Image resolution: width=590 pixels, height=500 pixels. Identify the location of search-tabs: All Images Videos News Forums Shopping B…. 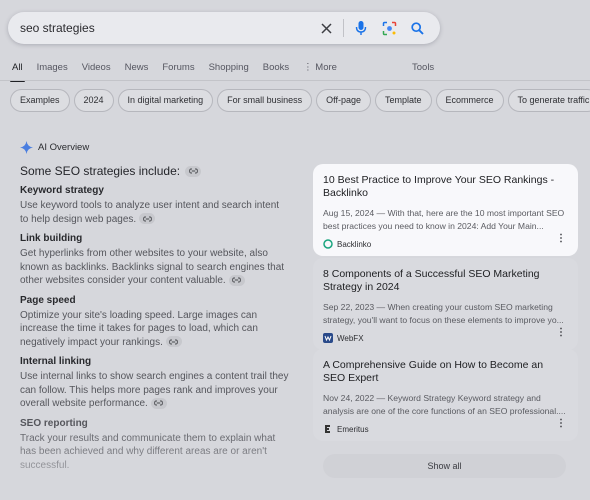
(300, 70).